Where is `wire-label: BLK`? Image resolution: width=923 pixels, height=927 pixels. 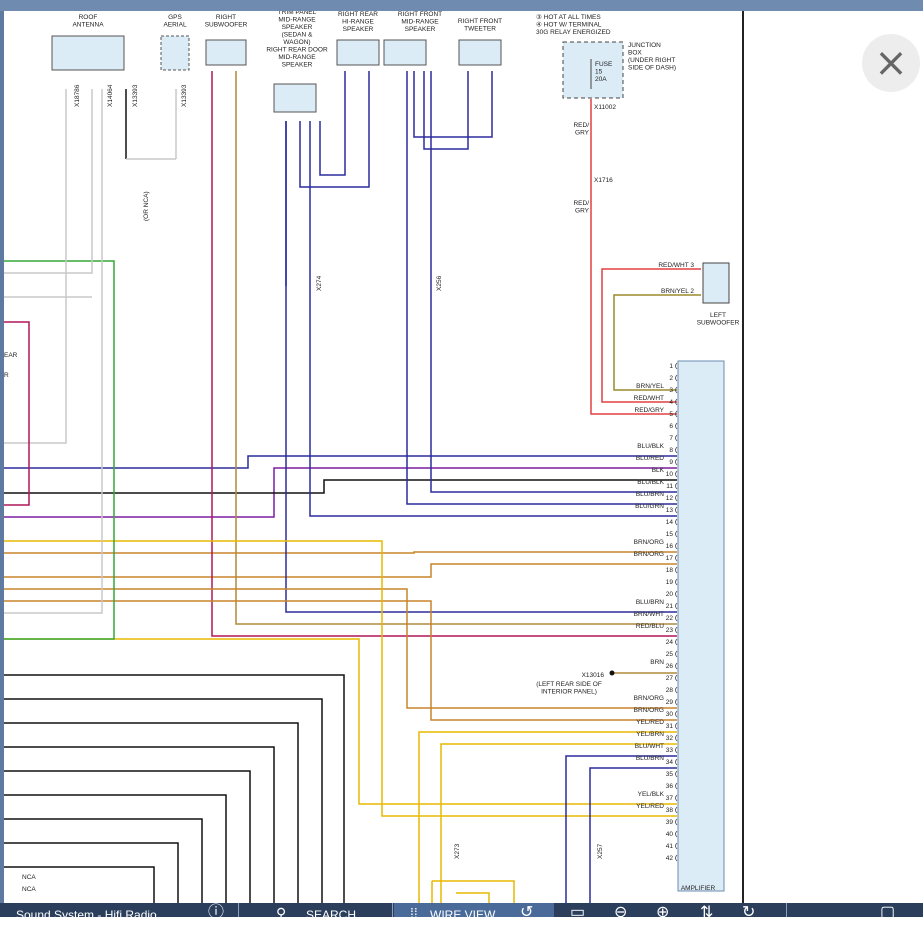 wire-label: BLK is located at coordinates (658, 470).